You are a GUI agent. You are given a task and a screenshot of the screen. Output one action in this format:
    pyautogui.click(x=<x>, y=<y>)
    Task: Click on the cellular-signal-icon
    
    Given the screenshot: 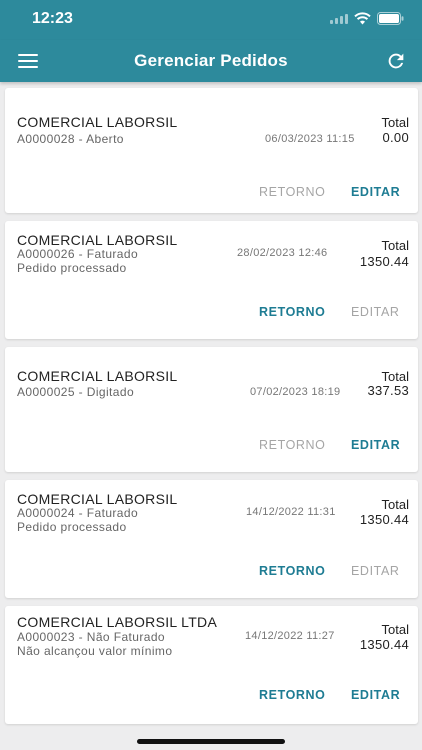 What is the action you would take?
    pyautogui.click(x=339, y=18)
    